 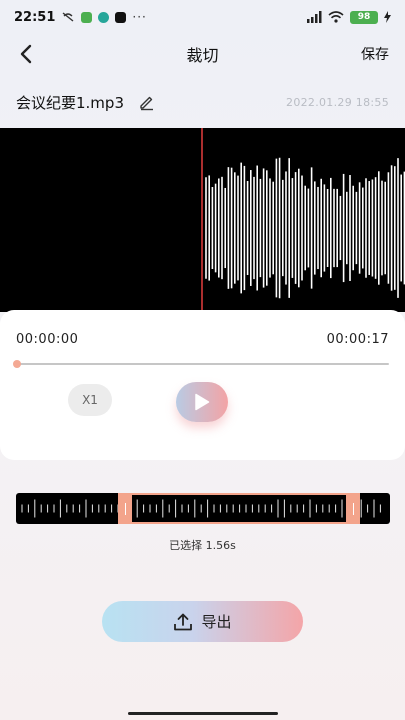 What do you see at coordinates (348, 17) in the screenshot?
I see `status-system-icons: 98` at bounding box center [348, 17].